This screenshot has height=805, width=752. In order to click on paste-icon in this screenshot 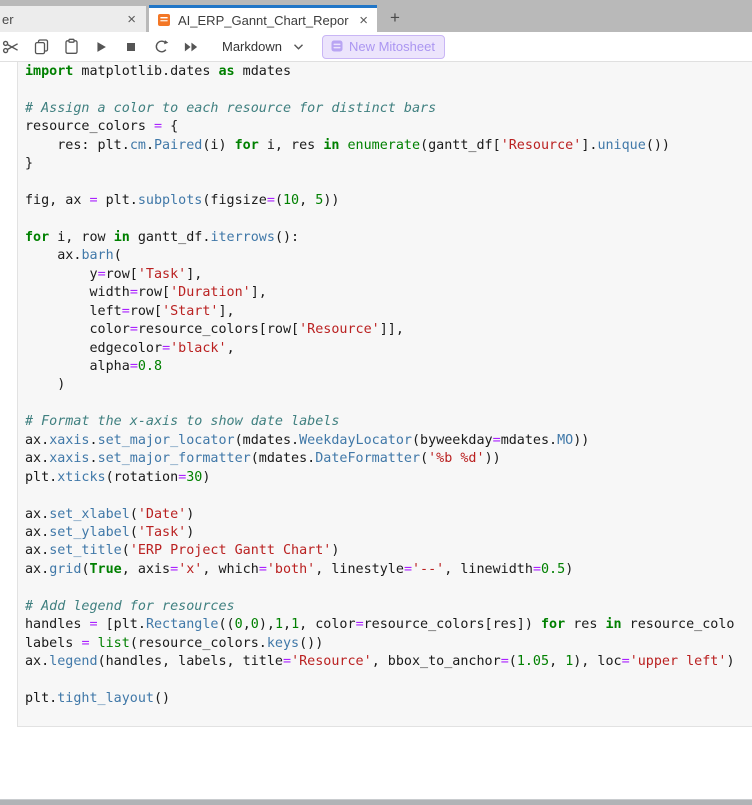, I will do `click(71, 46)`.